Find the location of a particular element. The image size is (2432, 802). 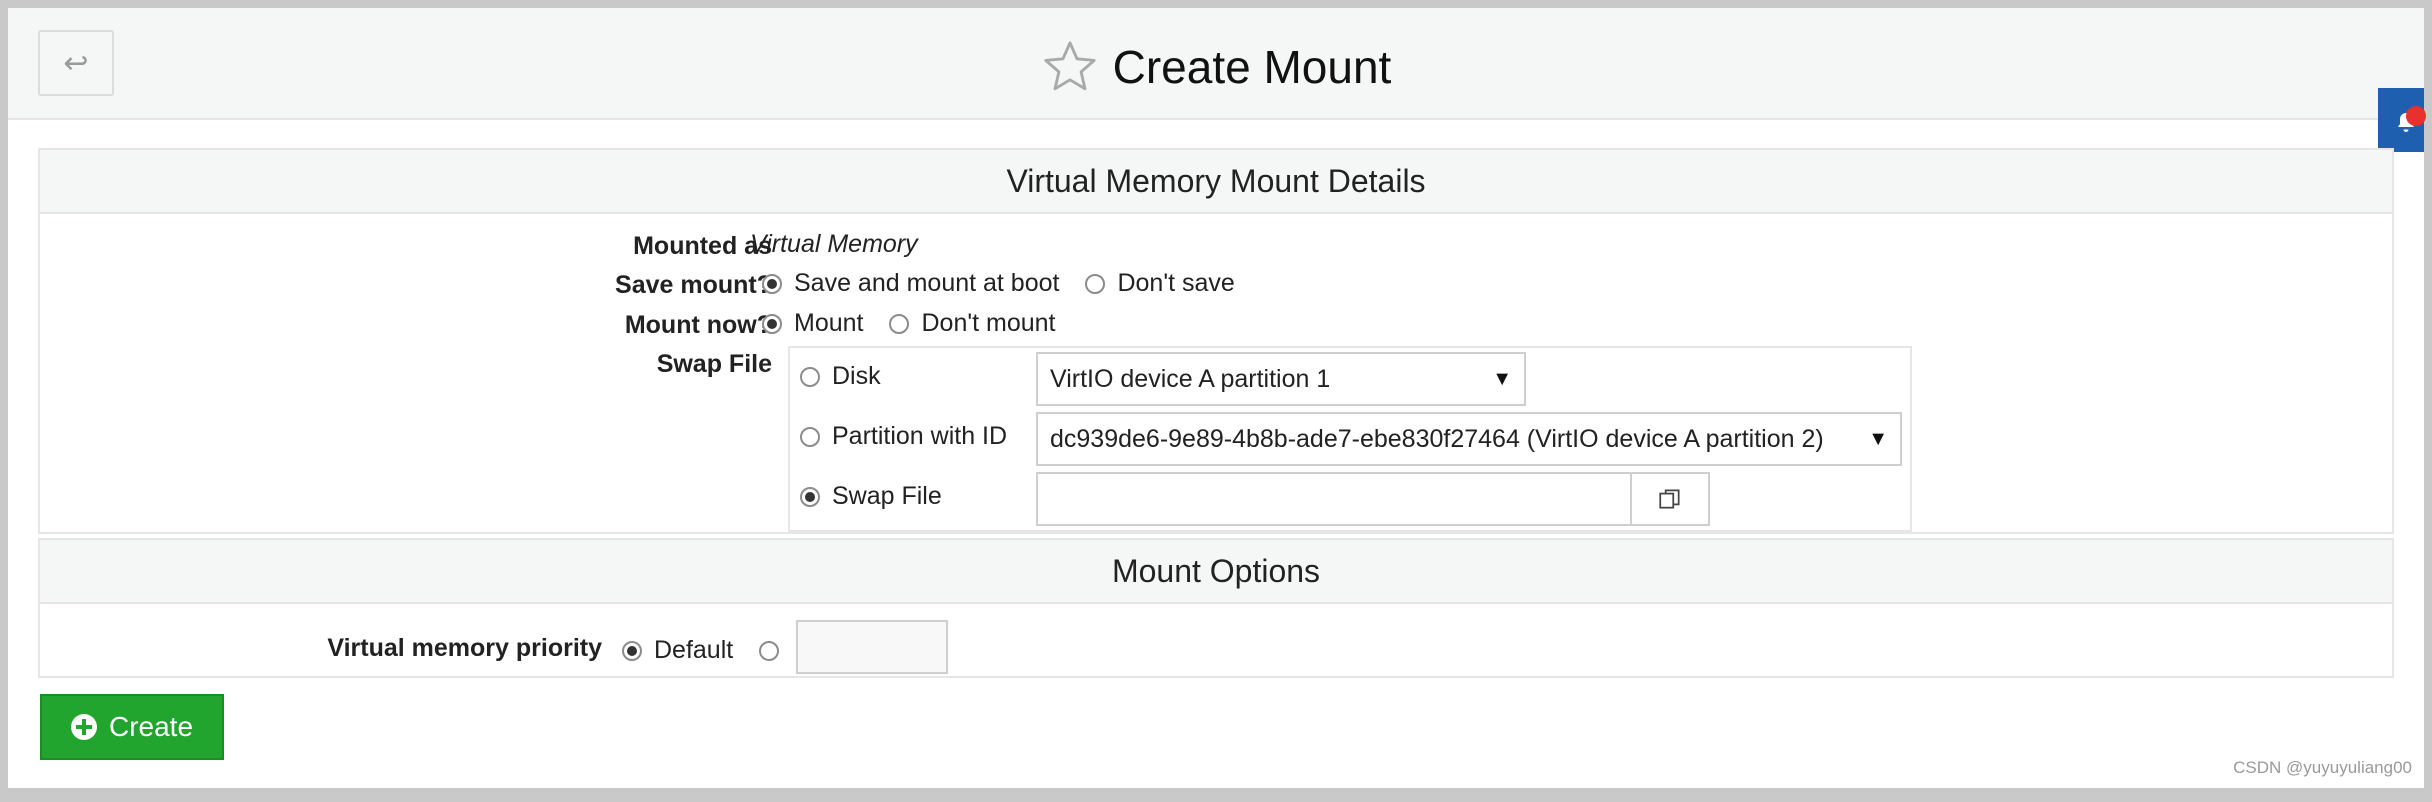

mount-label: Mount is located at coordinates (829, 323).